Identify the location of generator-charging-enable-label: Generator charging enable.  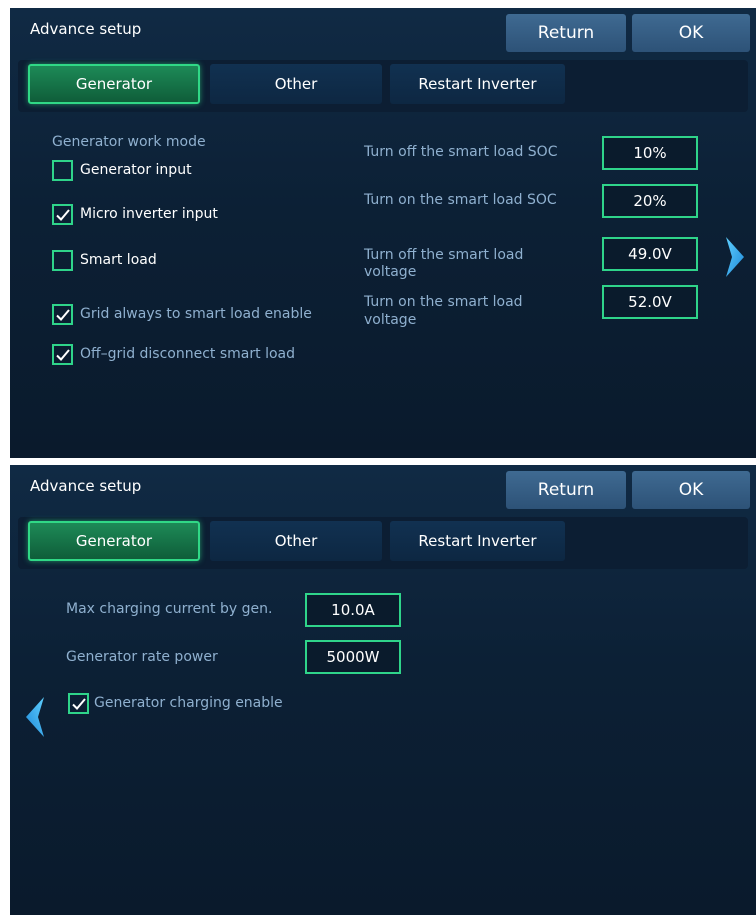
(188, 703).